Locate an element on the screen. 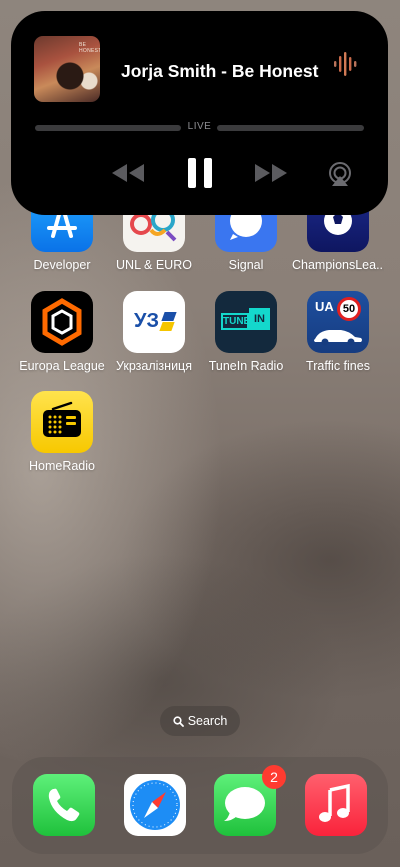 This screenshot has height=867, width=400. car-icon is located at coordinates (338, 338).